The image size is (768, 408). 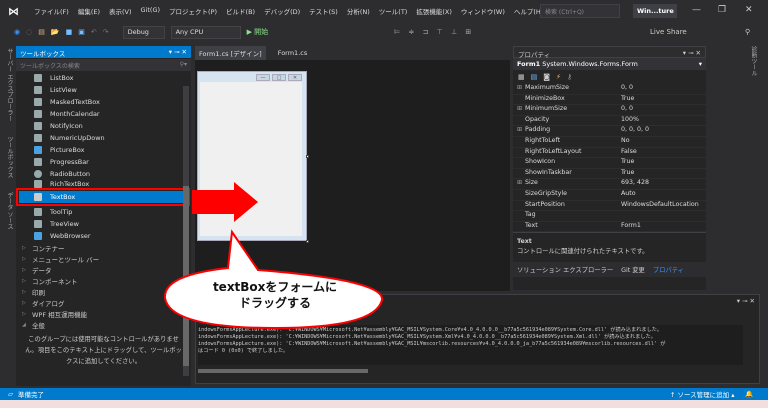 I want to click on property-row: ShowIcon True, so click(x=609, y=163).